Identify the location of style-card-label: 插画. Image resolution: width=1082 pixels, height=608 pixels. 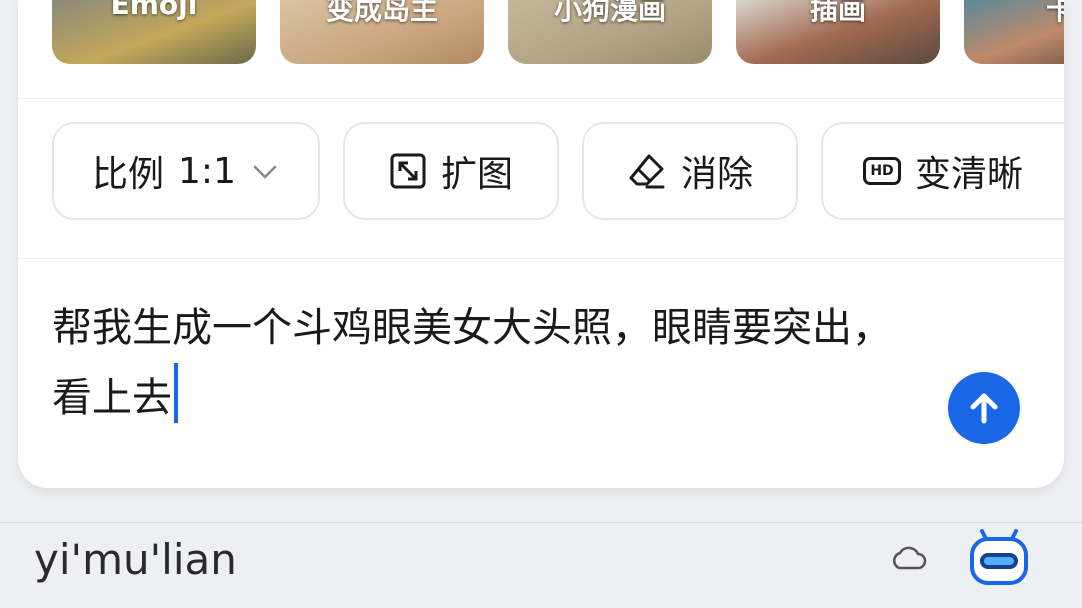
(837, 13).